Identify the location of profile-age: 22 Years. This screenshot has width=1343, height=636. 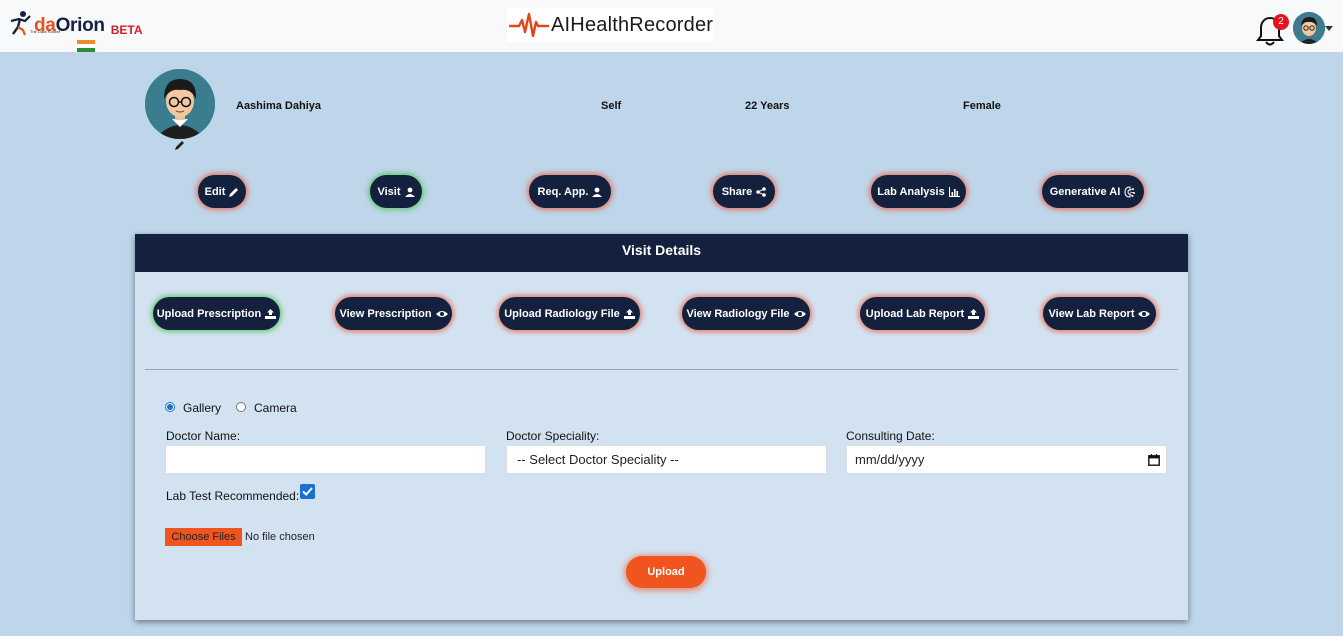
(767, 106).